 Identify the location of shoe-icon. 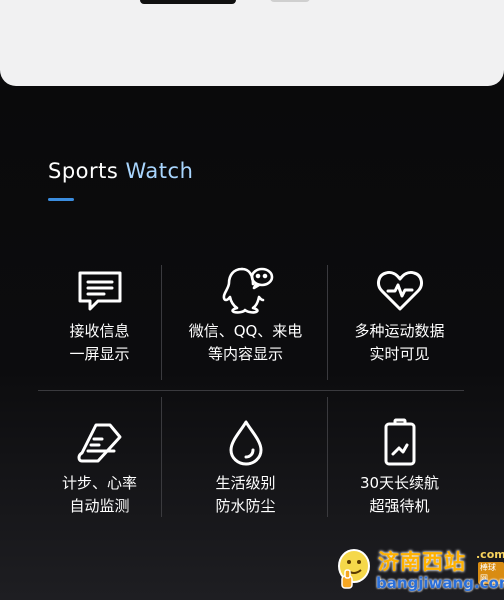
(100, 443).